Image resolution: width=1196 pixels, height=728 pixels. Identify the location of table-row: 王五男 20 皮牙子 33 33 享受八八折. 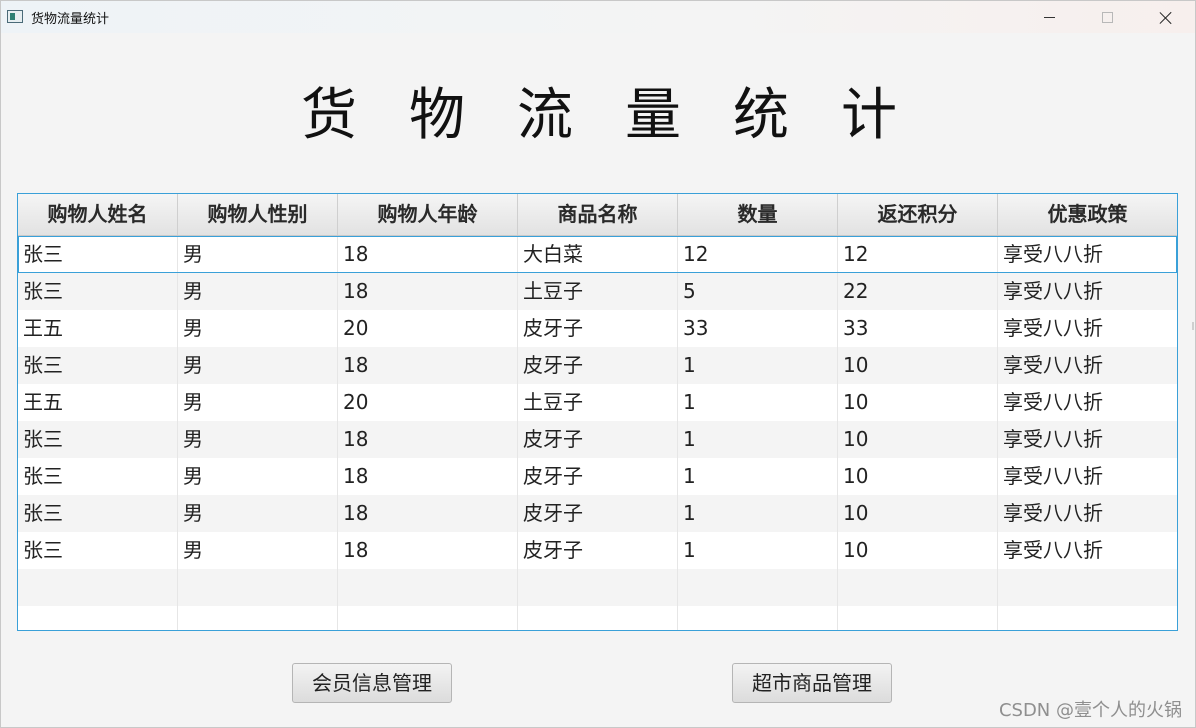
(597, 328).